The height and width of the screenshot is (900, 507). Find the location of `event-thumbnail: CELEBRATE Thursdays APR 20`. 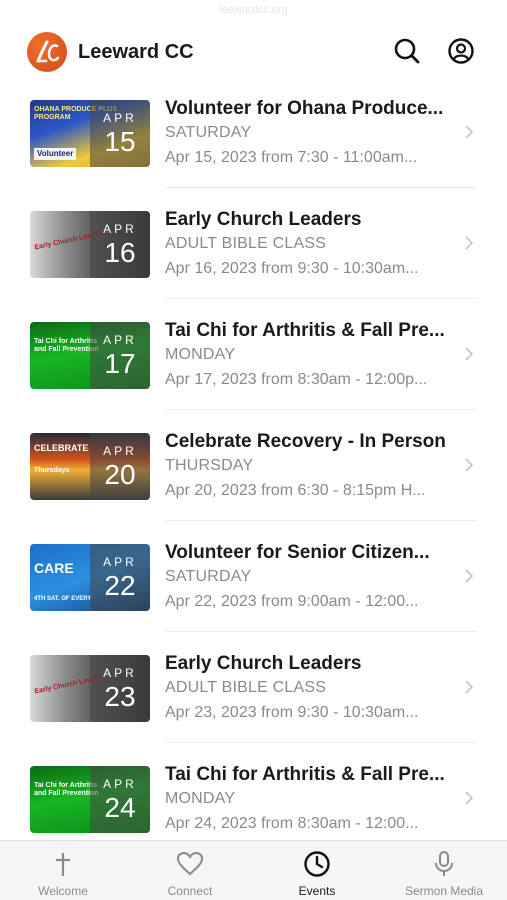

event-thumbnail: CELEBRATE Thursdays APR 20 is located at coordinates (90, 466).